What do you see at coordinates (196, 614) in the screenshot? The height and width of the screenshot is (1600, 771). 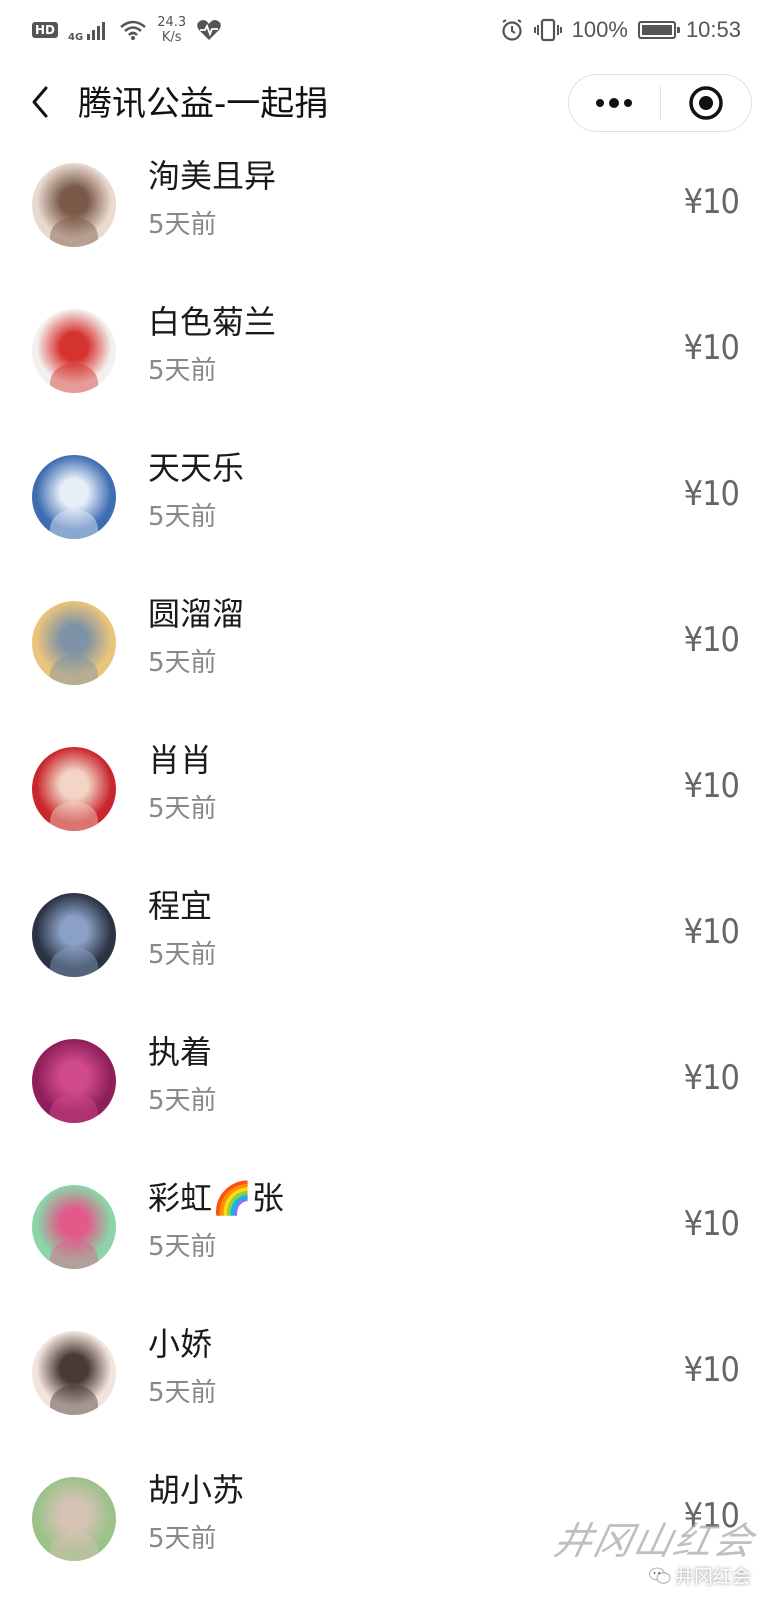 I see `donor-name: 圆溜溜` at bounding box center [196, 614].